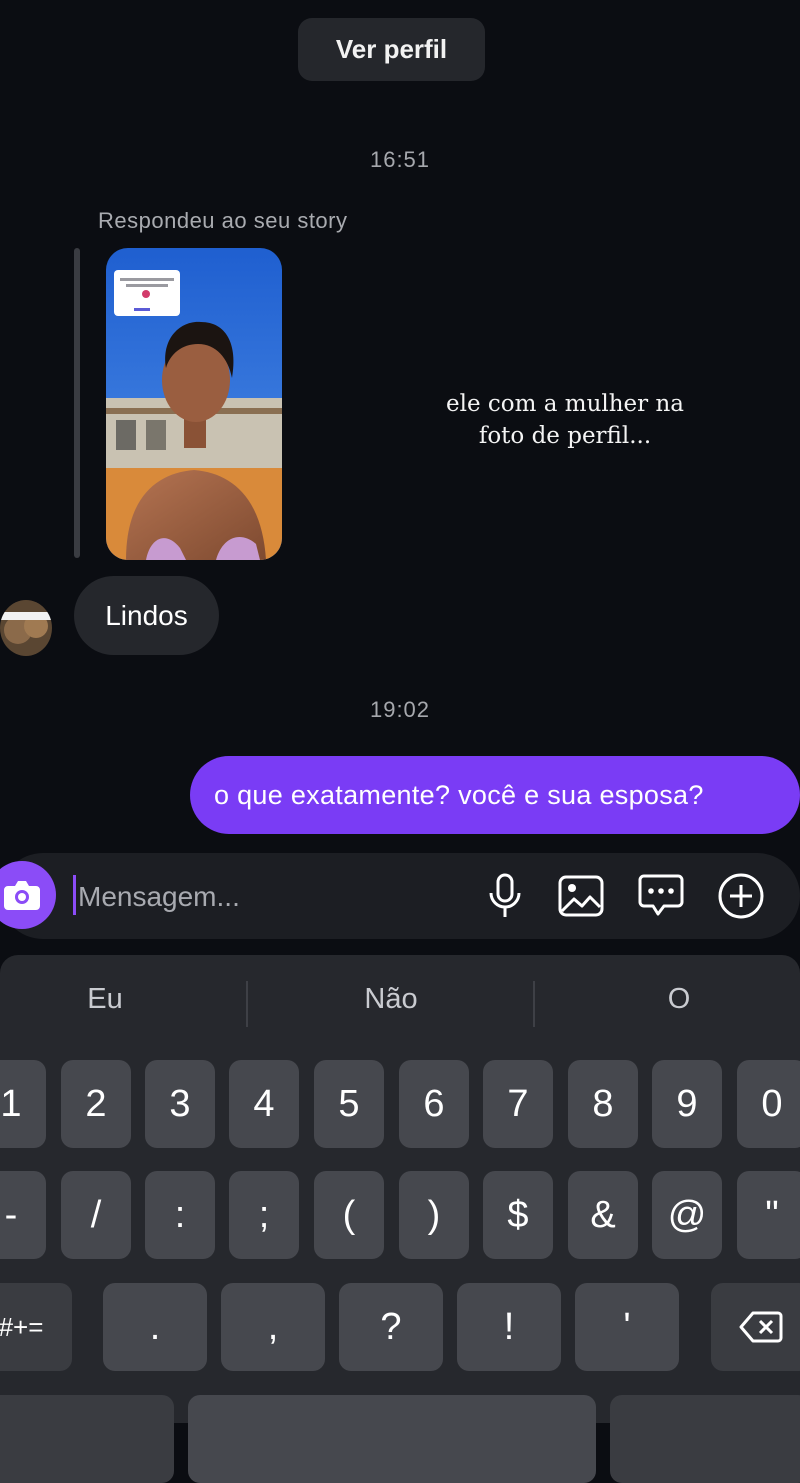 Image resolution: width=800 pixels, height=1483 pixels. I want to click on key-9: 9, so click(687, 1104).